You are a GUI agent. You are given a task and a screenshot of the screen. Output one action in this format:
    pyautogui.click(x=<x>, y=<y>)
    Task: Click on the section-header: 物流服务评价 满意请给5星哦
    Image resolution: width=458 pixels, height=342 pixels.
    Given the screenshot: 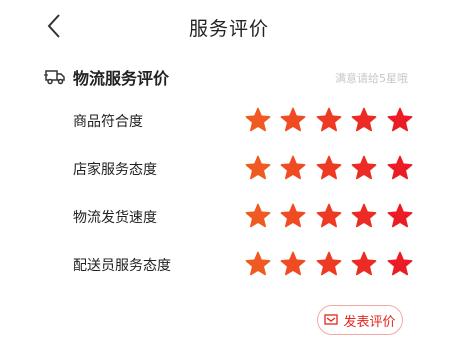 What is the action you would take?
    pyautogui.click(x=229, y=77)
    